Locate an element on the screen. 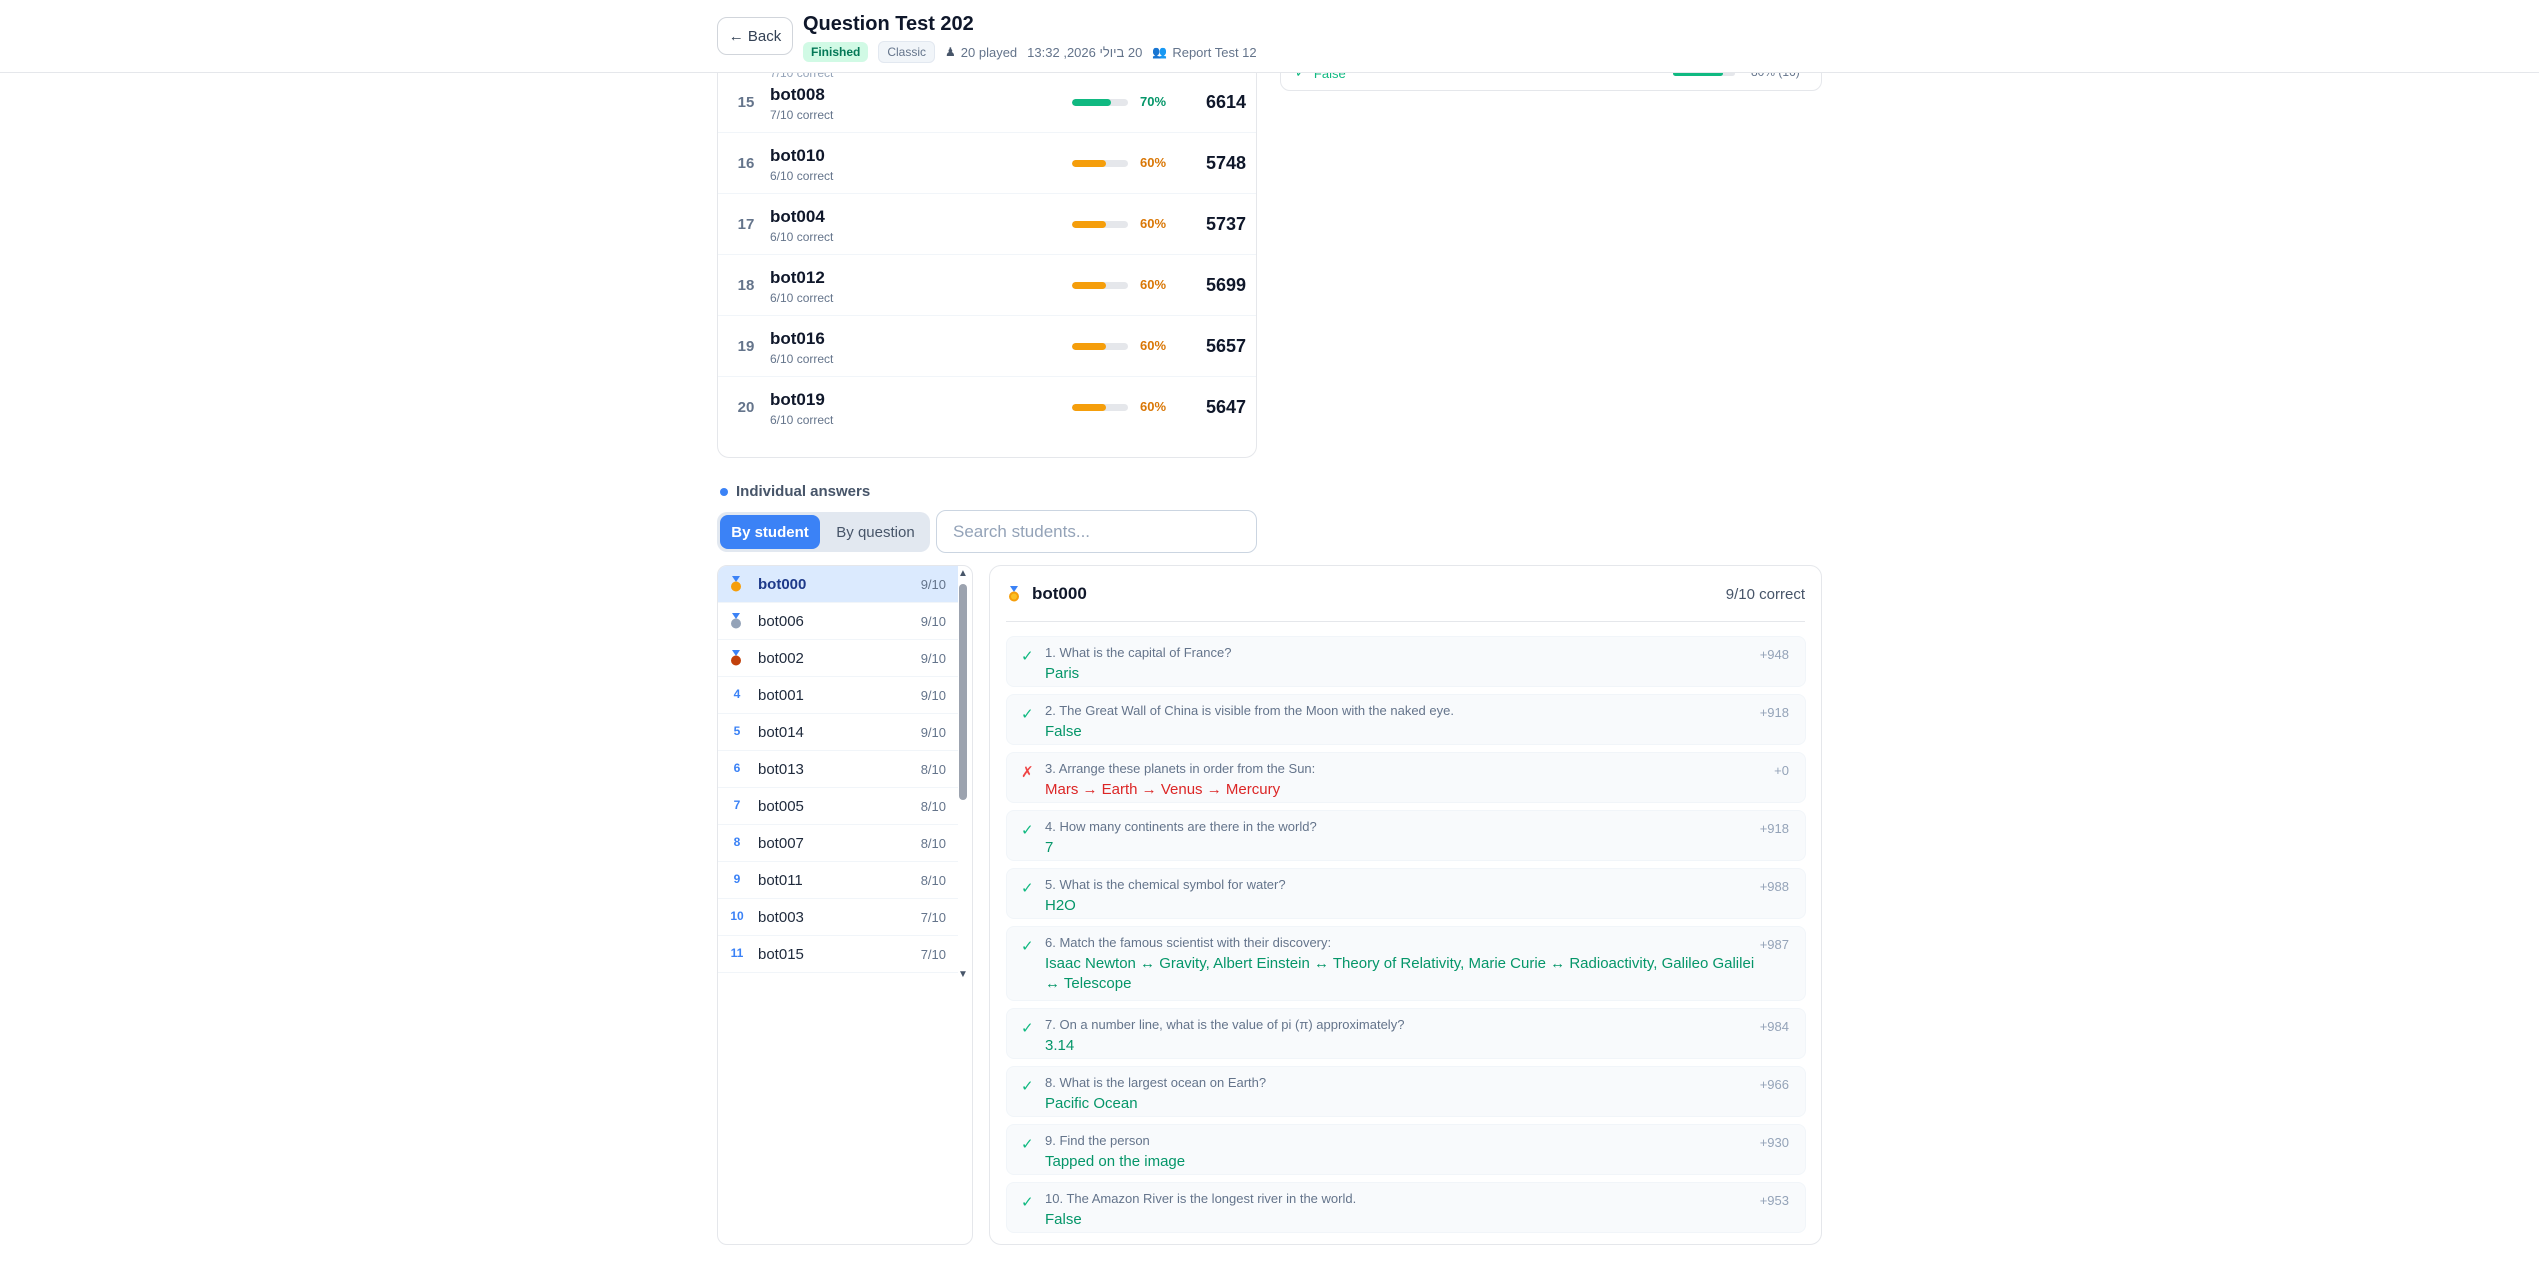 The width and height of the screenshot is (2539, 1262). report-text: Report Test 12 is located at coordinates (1214, 52).